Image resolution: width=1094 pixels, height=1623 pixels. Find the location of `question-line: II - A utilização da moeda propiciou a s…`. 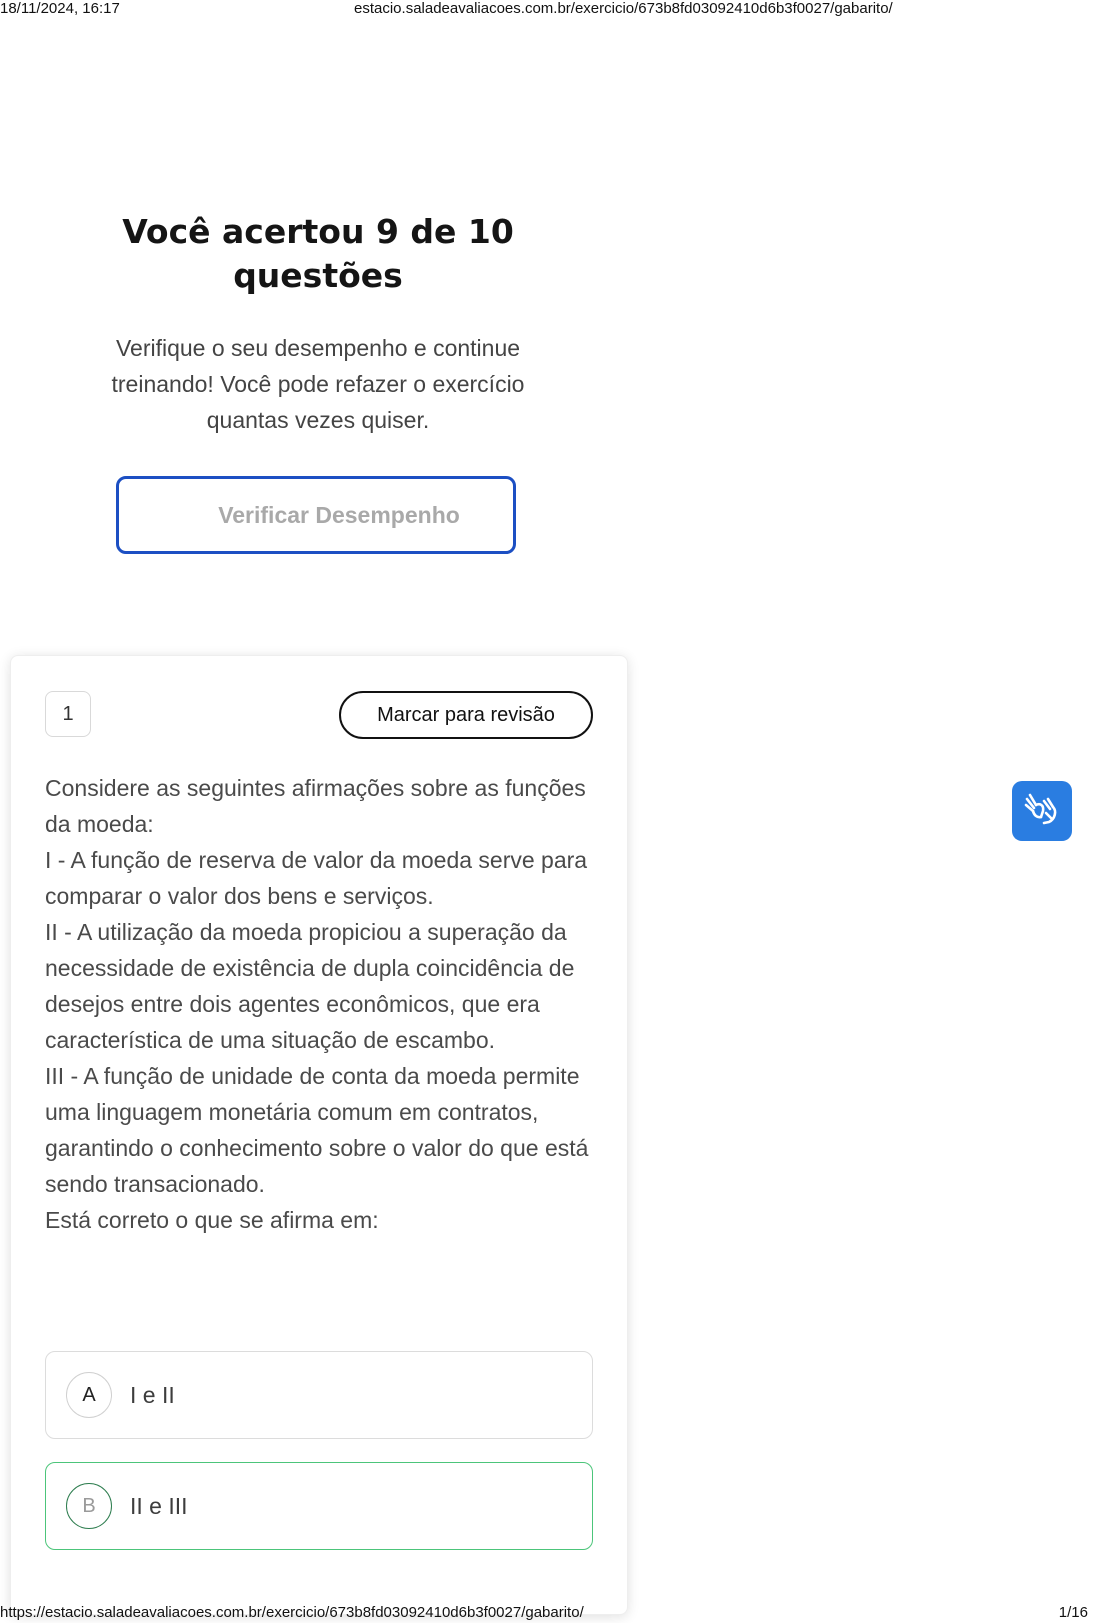

question-line: II - A utilização da moeda propiciou a s… is located at coordinates (310, 986).